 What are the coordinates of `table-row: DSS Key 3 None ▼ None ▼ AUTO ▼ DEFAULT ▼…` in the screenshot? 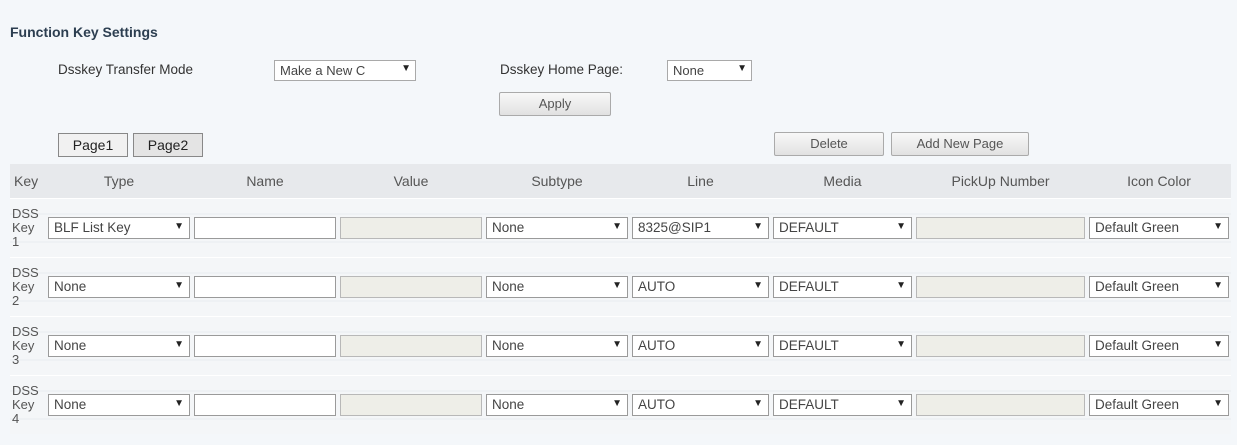 It's located at (620, 346).